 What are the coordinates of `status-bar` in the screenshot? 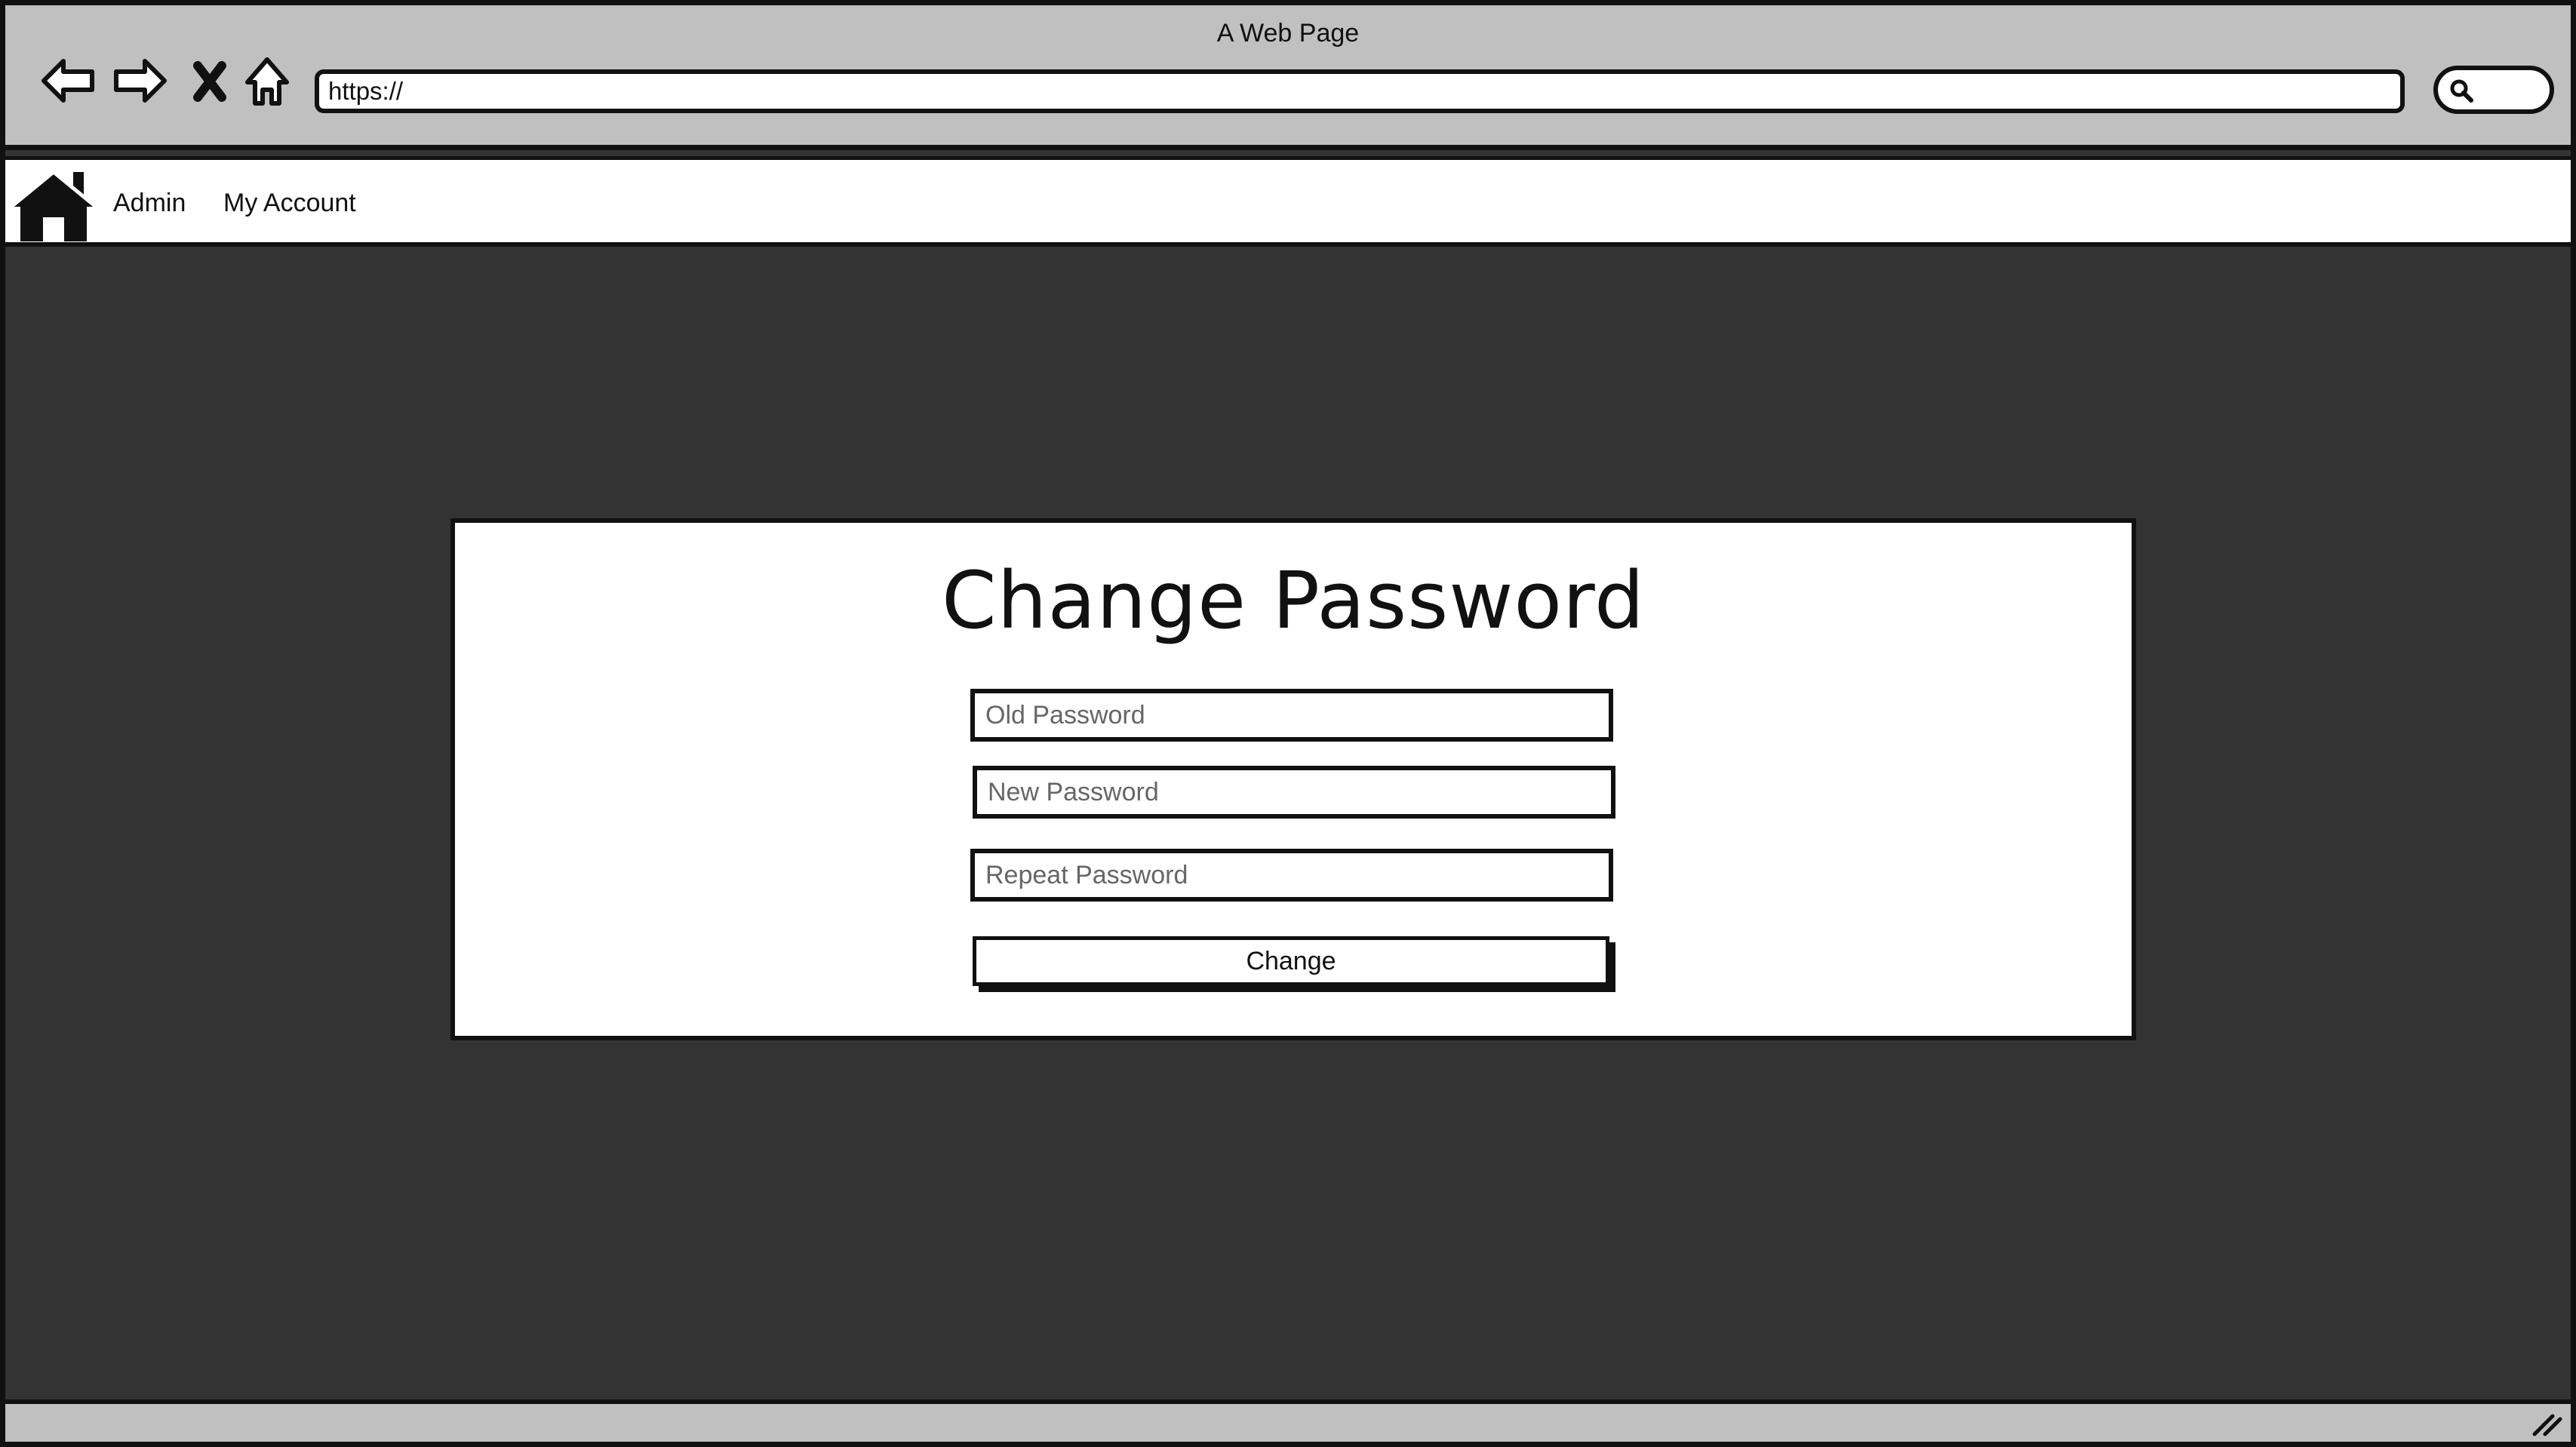 It's located at (1288, 1421).